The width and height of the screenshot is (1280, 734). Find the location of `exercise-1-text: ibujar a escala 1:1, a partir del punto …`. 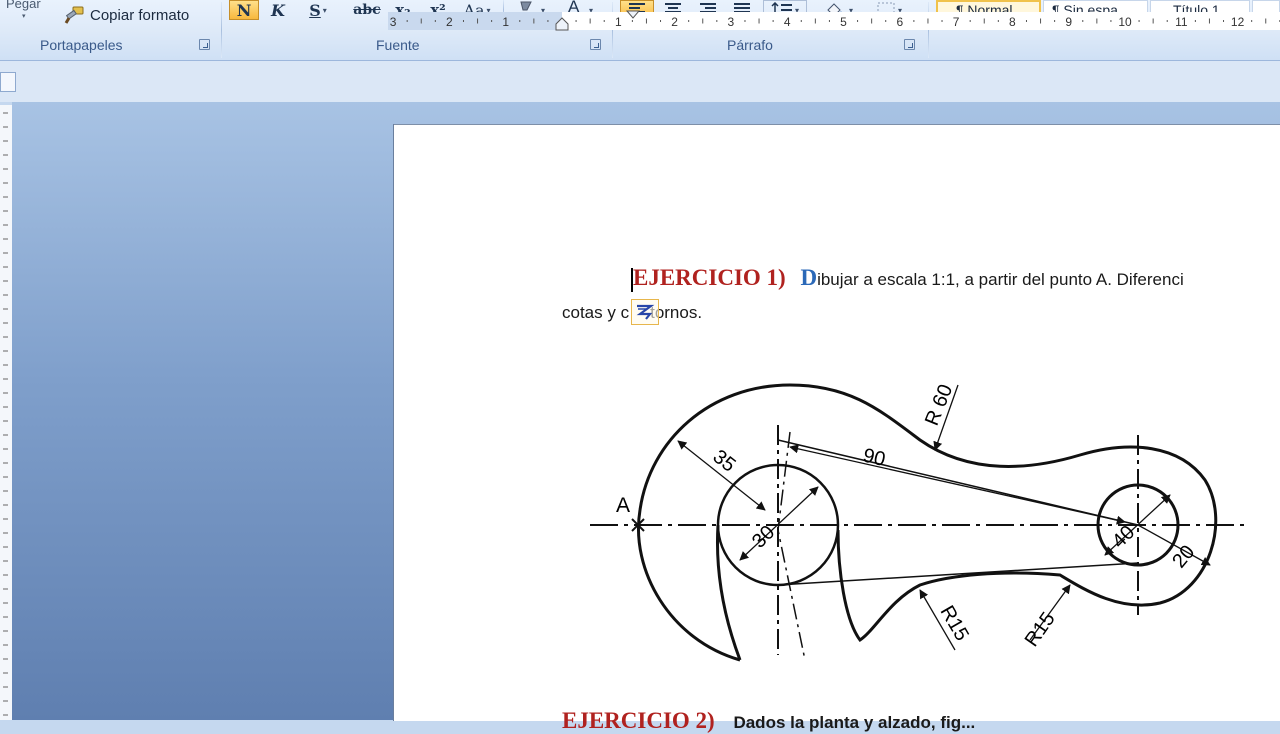

exercise-1-text: ibujar a escala 1:1, a partir del punto … is located at coordinates (1000, 279).